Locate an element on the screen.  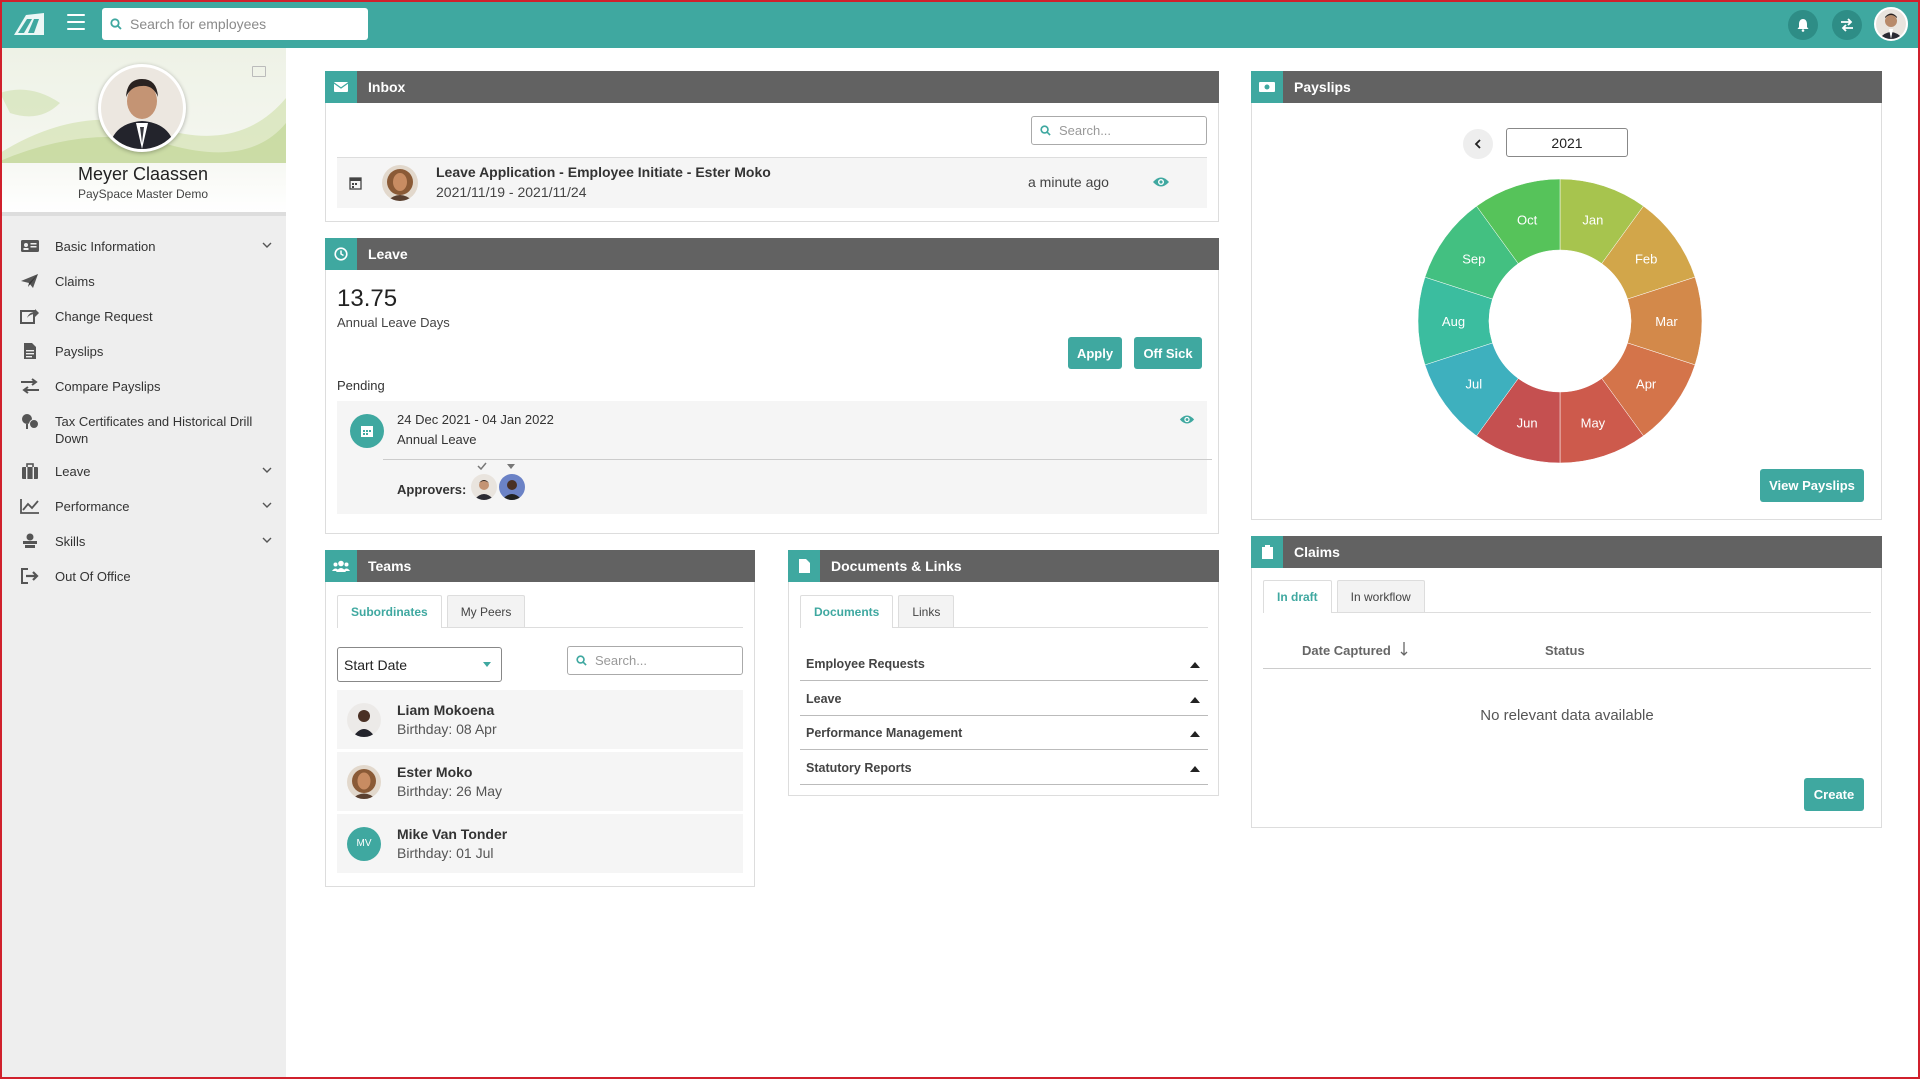
sidebar-item-label: Compare Payslips is located at coordinates (108, 386).